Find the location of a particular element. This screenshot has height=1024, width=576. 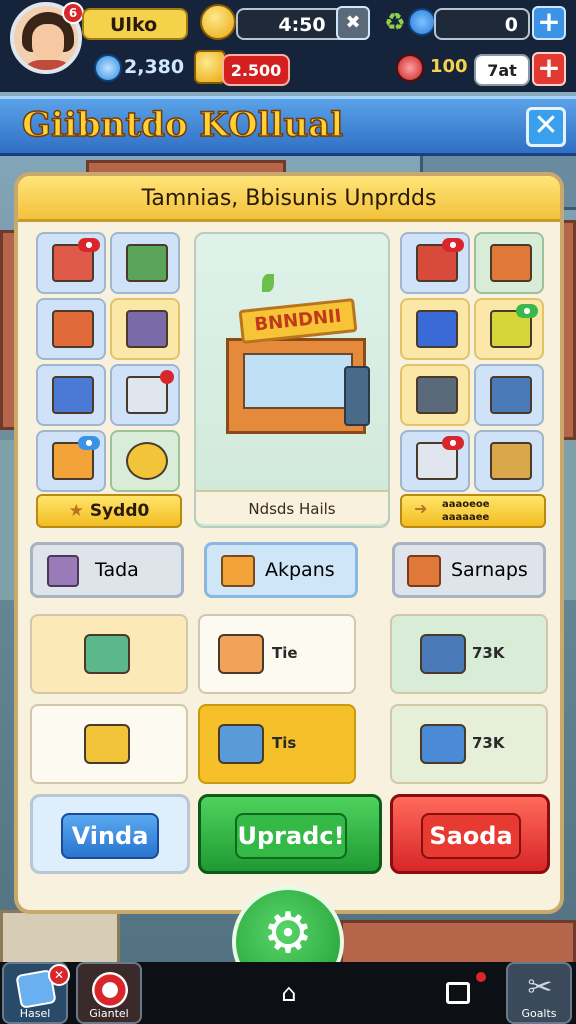

storage-crate-icon is located at coordinates (443, 744).